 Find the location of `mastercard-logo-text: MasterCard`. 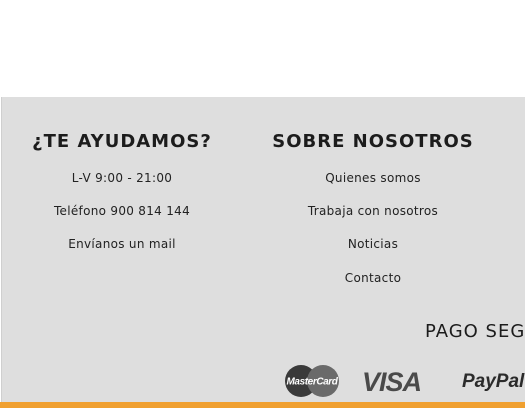

mastercard-logo-text: MasterCard is located at coordinates (312, 382).